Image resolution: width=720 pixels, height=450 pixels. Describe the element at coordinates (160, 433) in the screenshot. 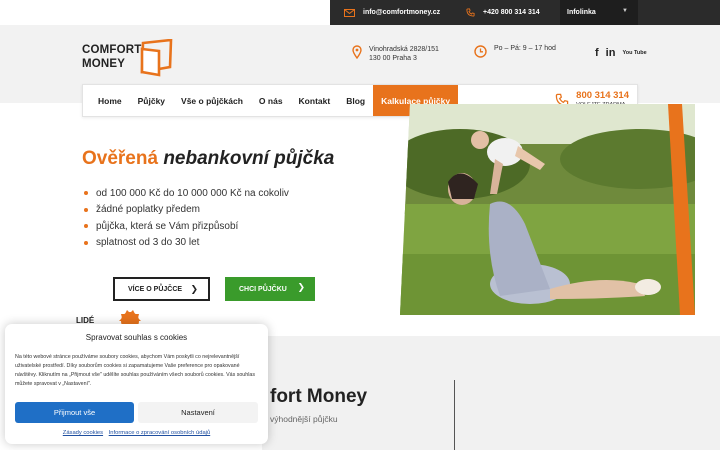

I see `privacy-info-link: Informace o zpracování osobních údajů` at that location.